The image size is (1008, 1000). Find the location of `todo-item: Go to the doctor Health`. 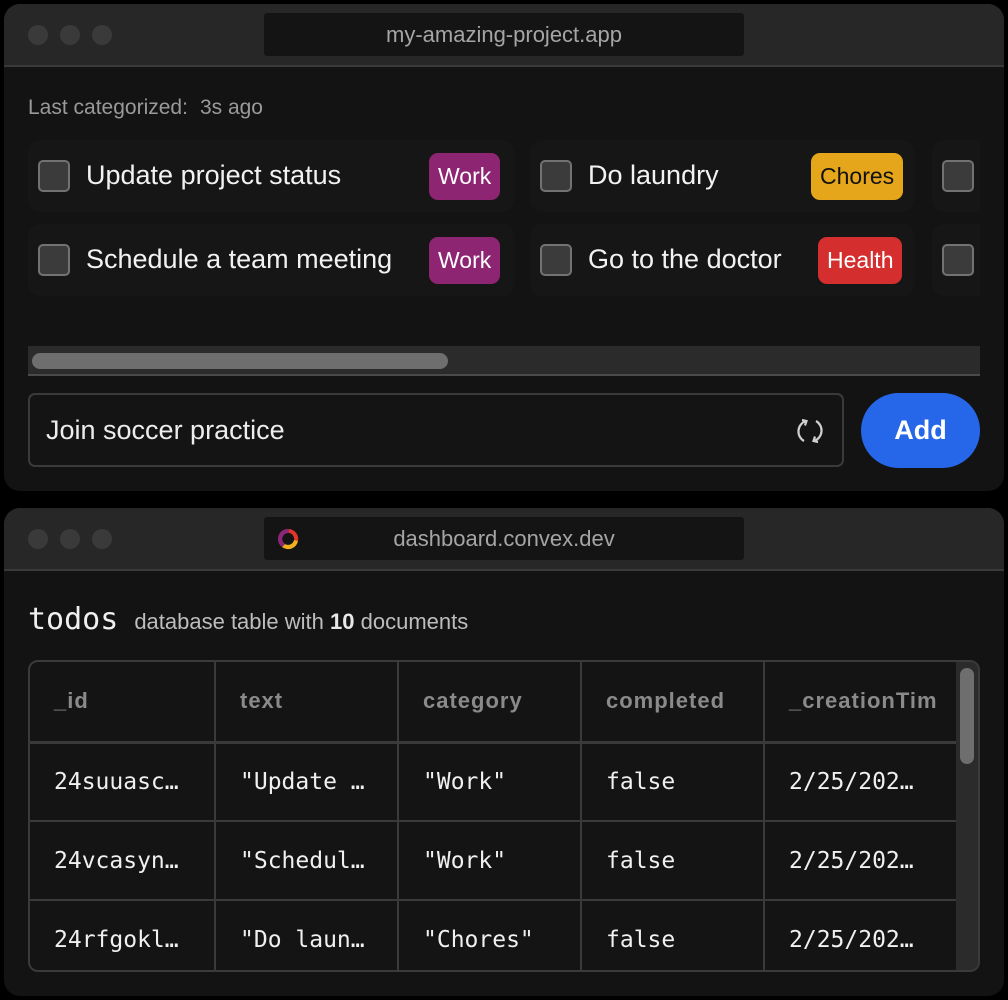

todo-item: Go to the doctor Health is located at coordinates (722, 260).